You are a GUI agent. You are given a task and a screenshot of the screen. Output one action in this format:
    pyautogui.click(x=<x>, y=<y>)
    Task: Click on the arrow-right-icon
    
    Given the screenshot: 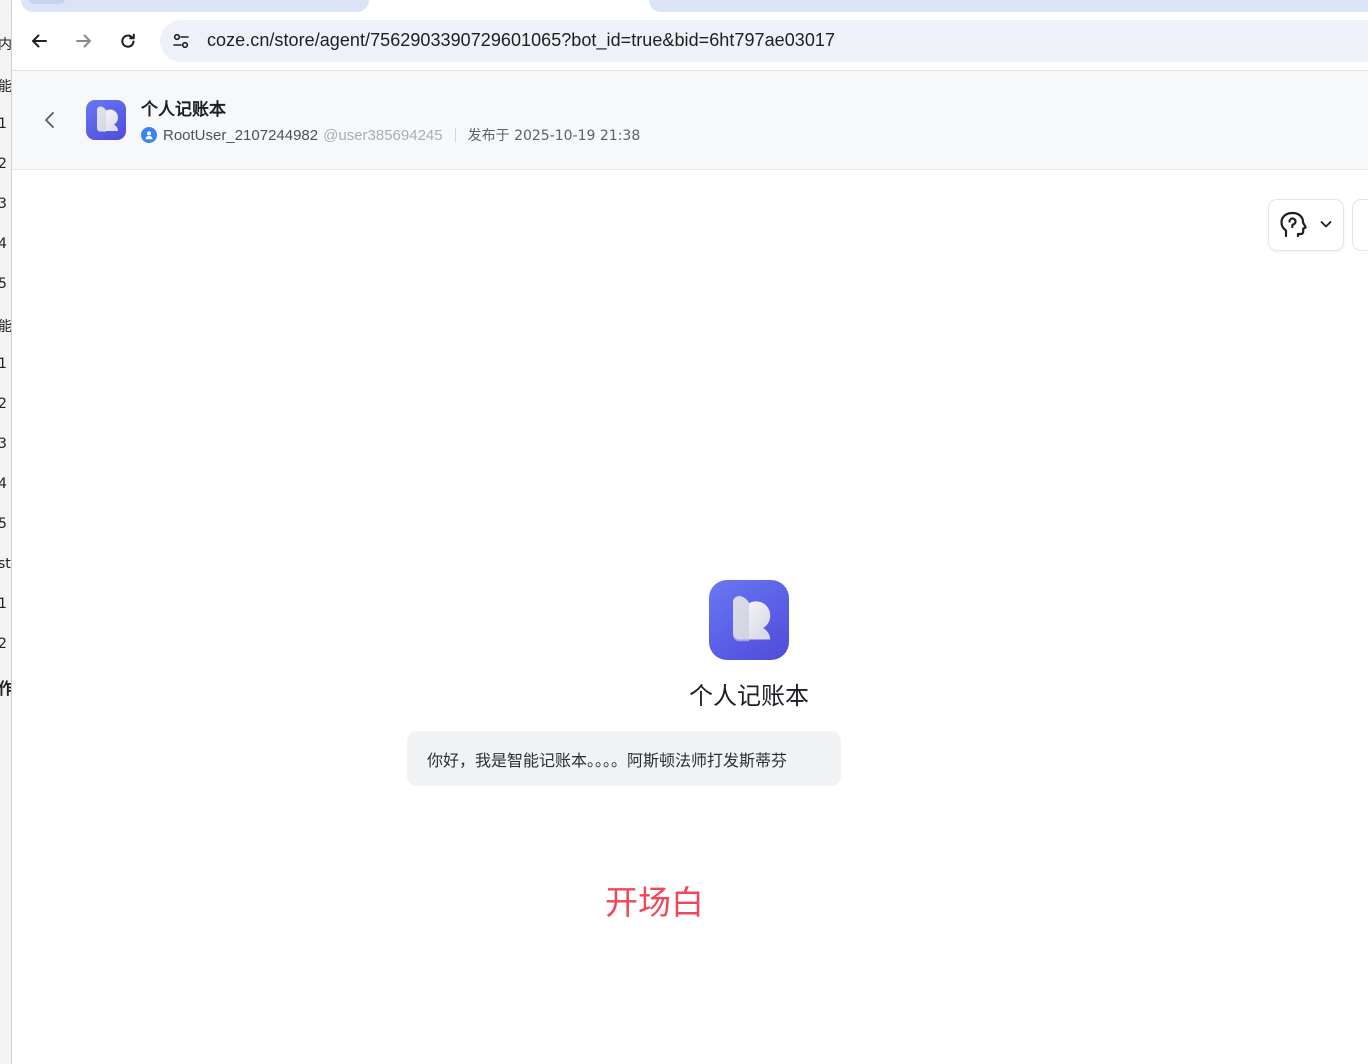 What is the action you would take?
    pyautogui.click(x=83, y=41)
    